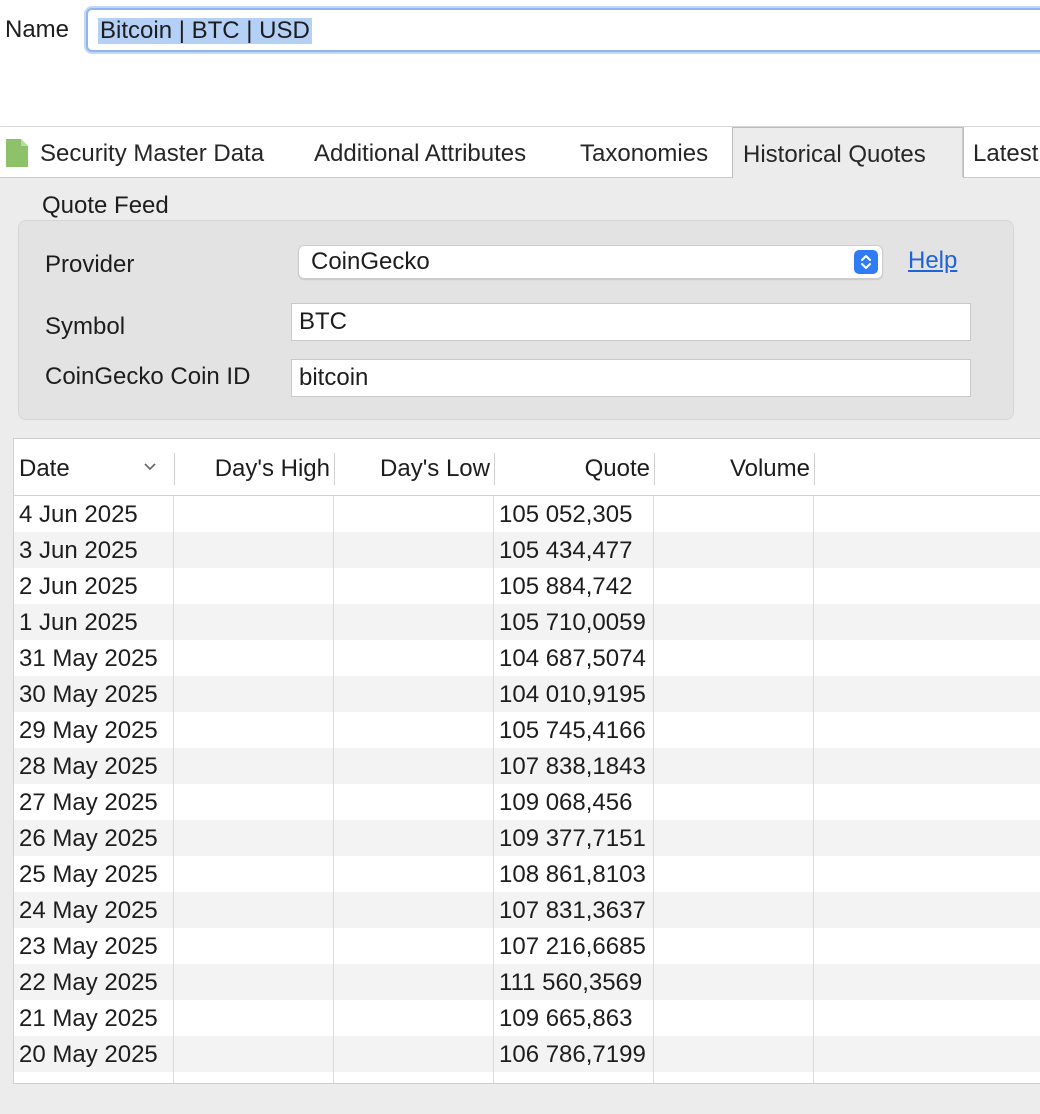  Describe the element at coordinates (571, 982) in the screenshot. I see `cell-quote: 111 560,3569` at that location.